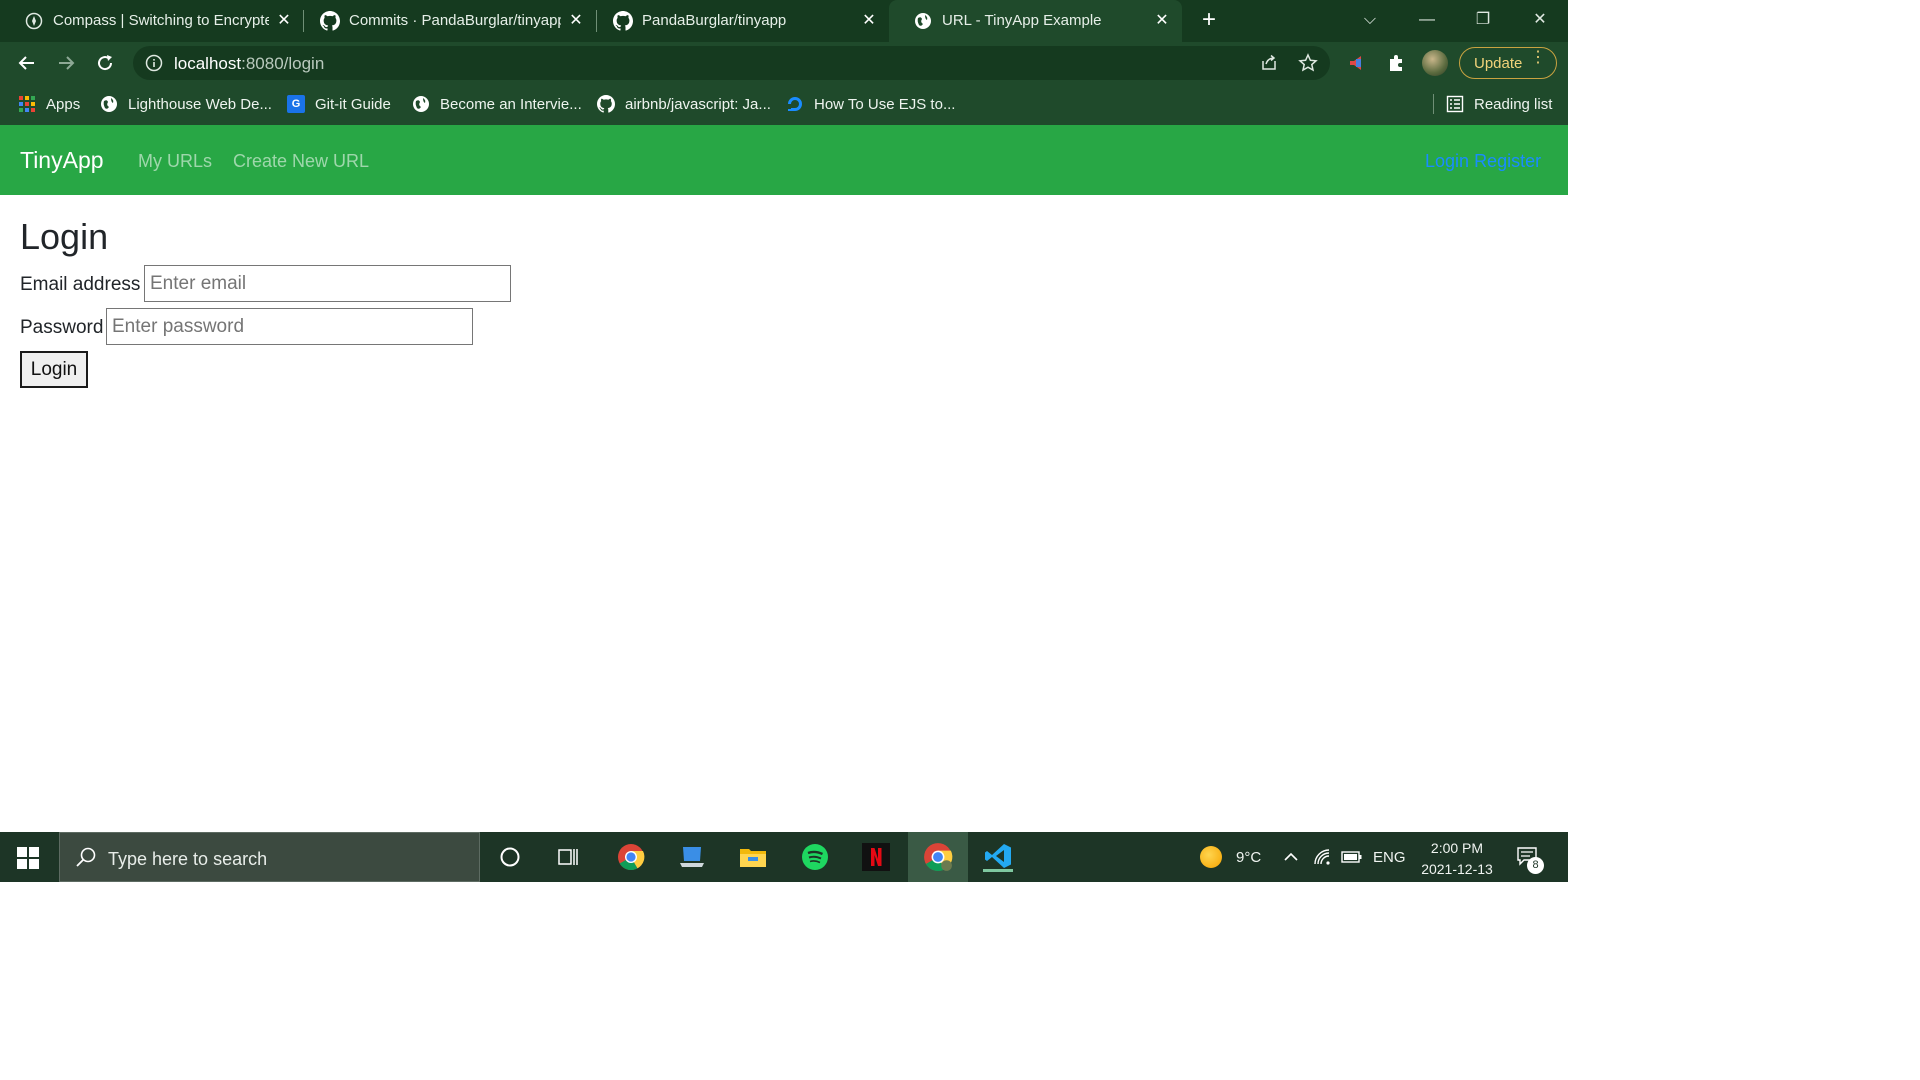  Describe the element at coordinates (353, 104) in the screenshot. I see `bookmark-label: Git-it Guide` at that location.